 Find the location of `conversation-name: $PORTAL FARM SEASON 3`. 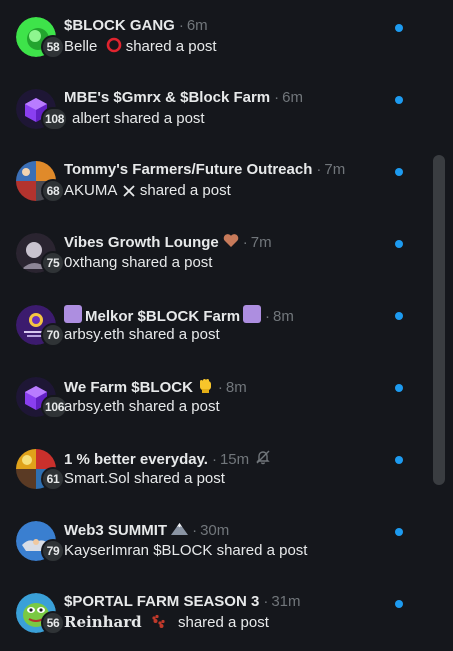

conversation-name: $PORTAL FARM SEASON 3 is located at coordinates (162, 601).